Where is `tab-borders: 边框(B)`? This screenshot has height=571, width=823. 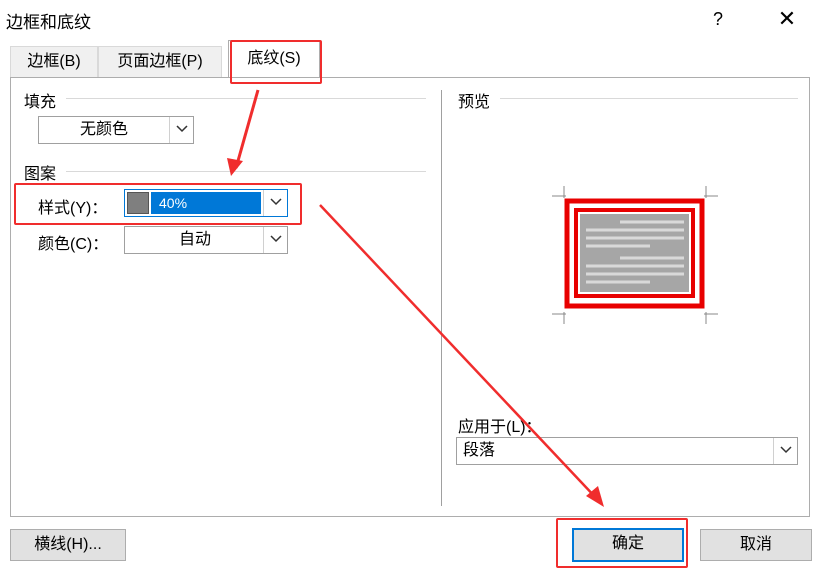 tab-borders: 边框(B) is located at coordinates (54, 62).